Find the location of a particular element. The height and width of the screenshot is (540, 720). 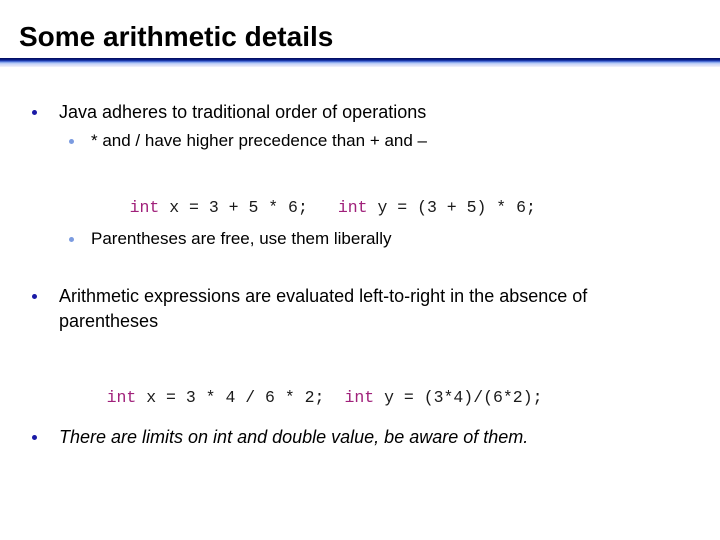

sub-bullet-parentheses: Parentheses are free, use them liberally is located at coordinates (230, 239).